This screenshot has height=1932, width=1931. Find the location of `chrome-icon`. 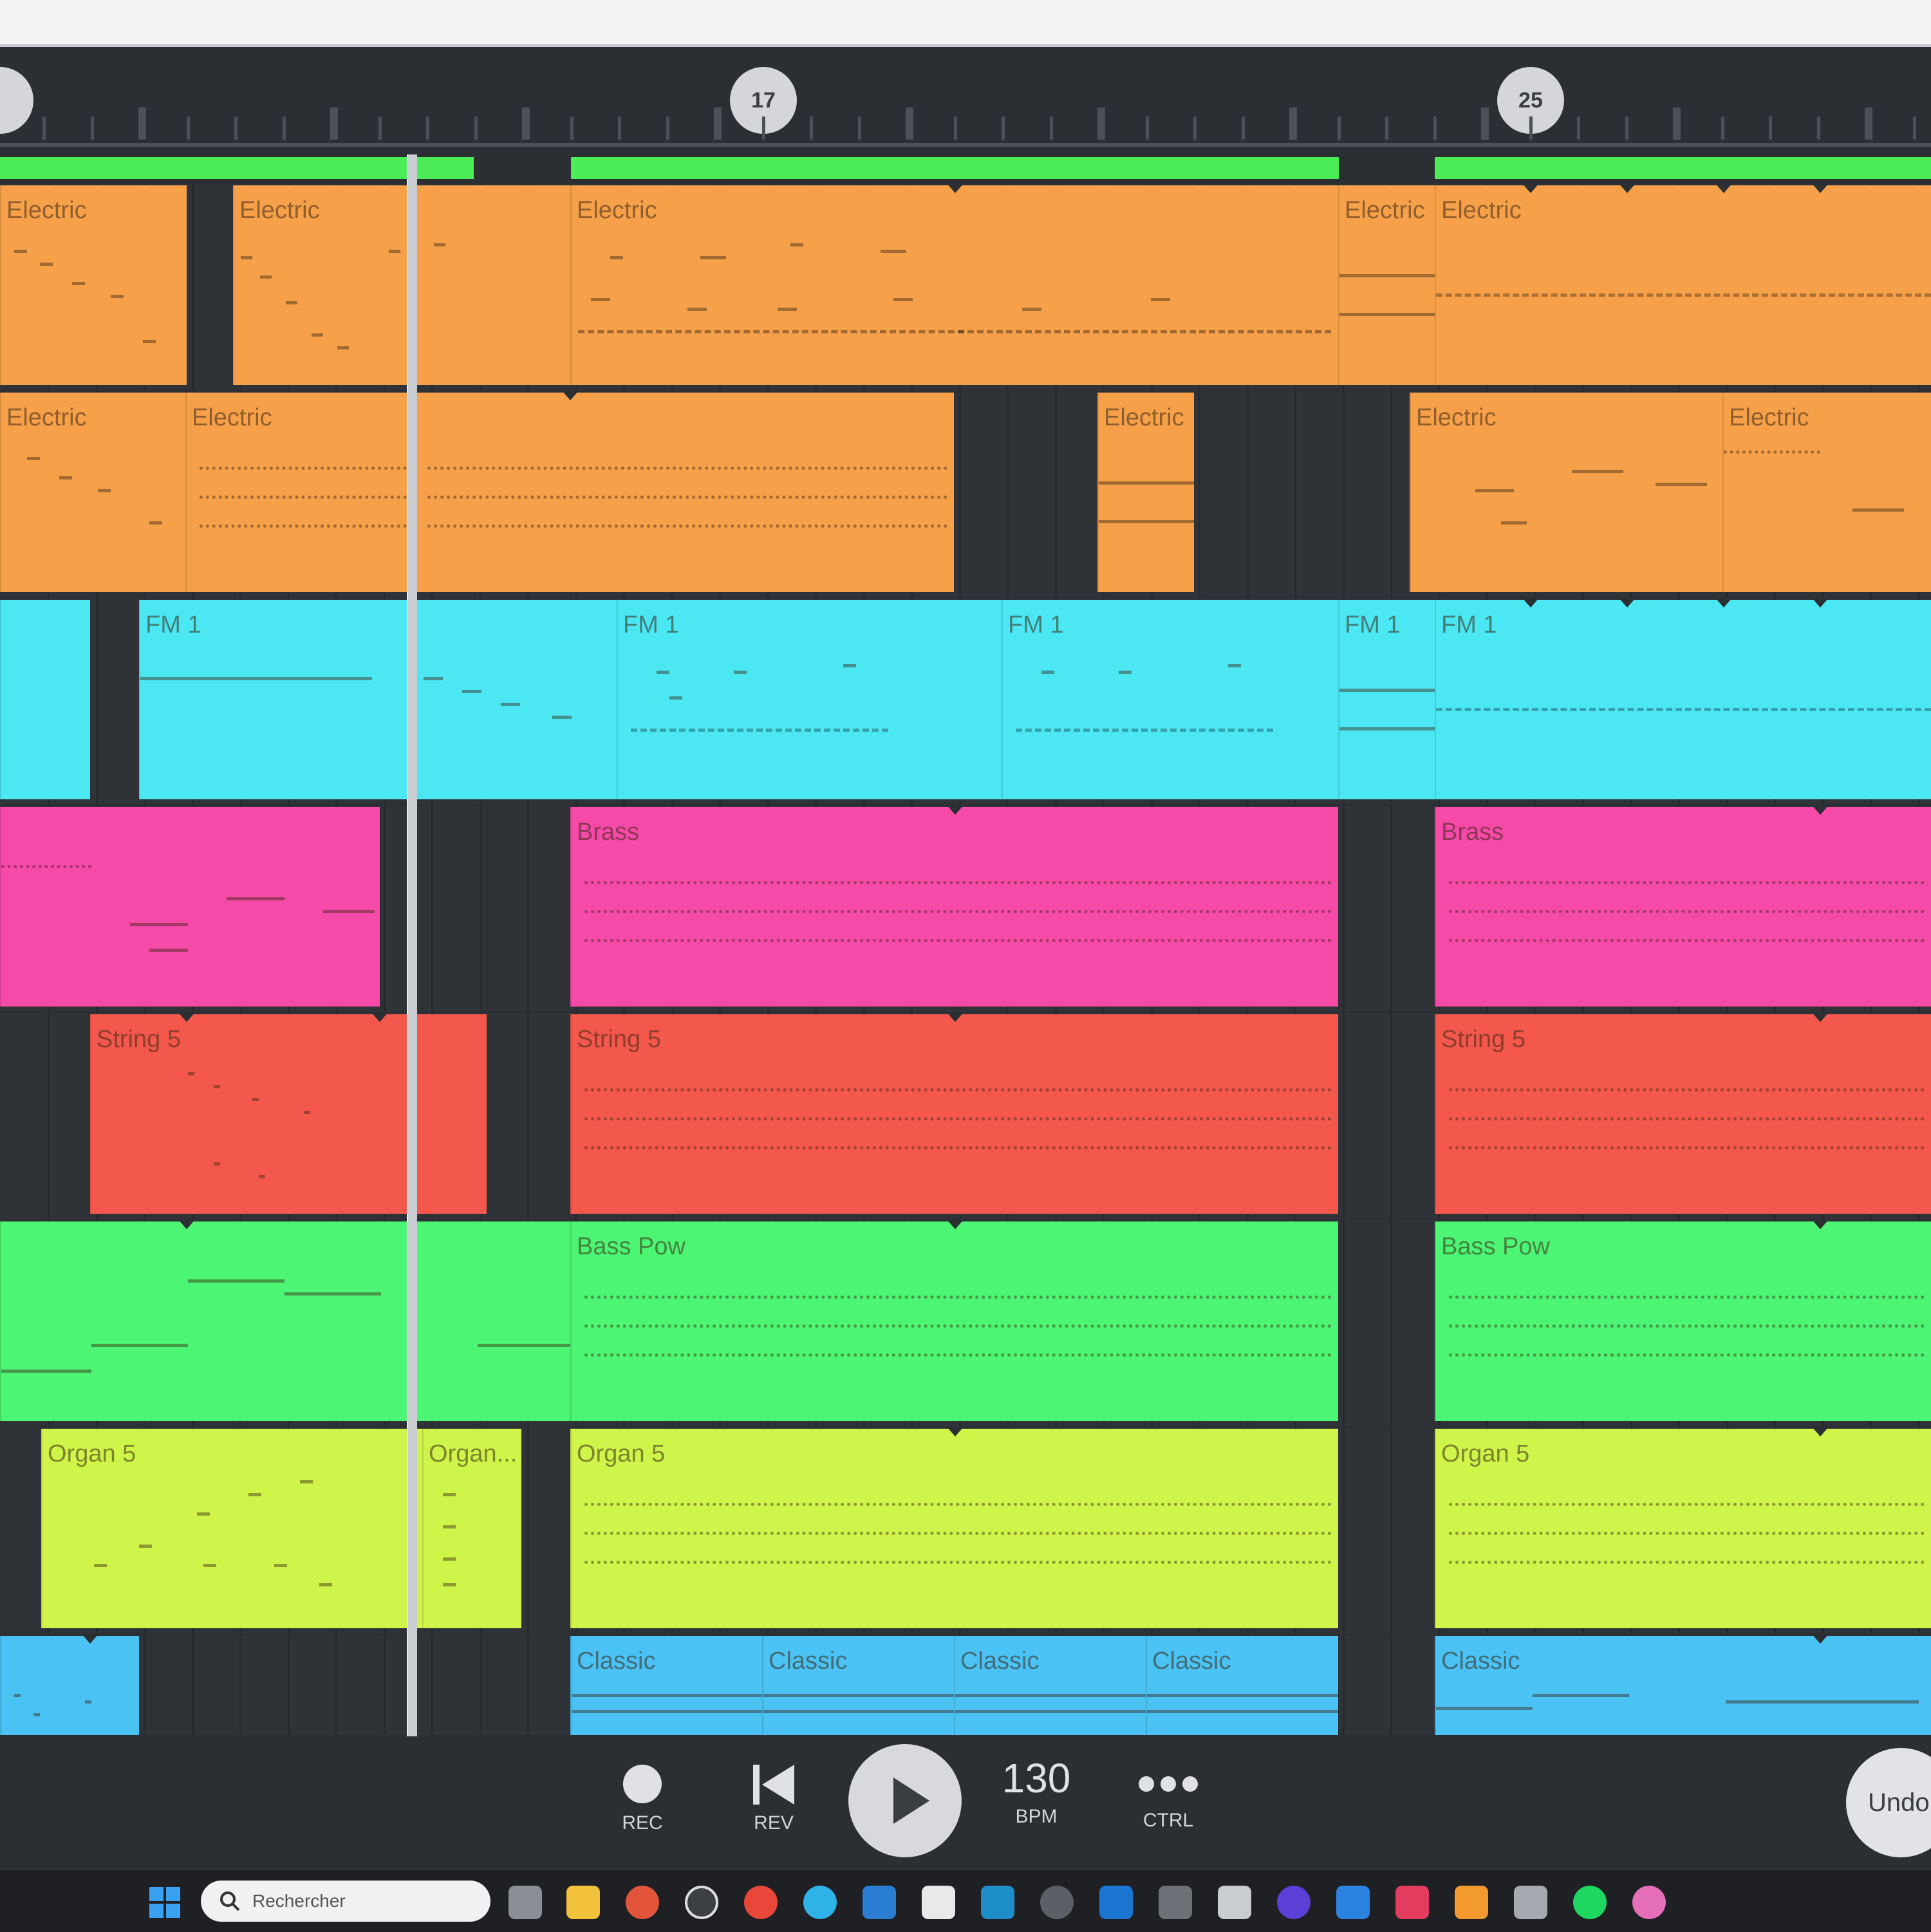

chrome-icon is located at coordinates (761, 1902).